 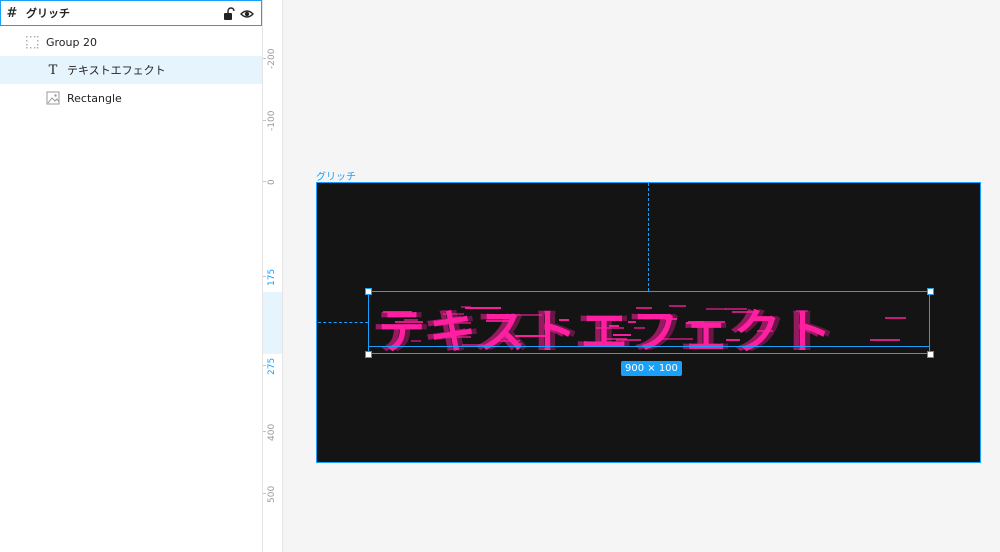 I want to click on group-dots-icon, so click(x=32, y=42).